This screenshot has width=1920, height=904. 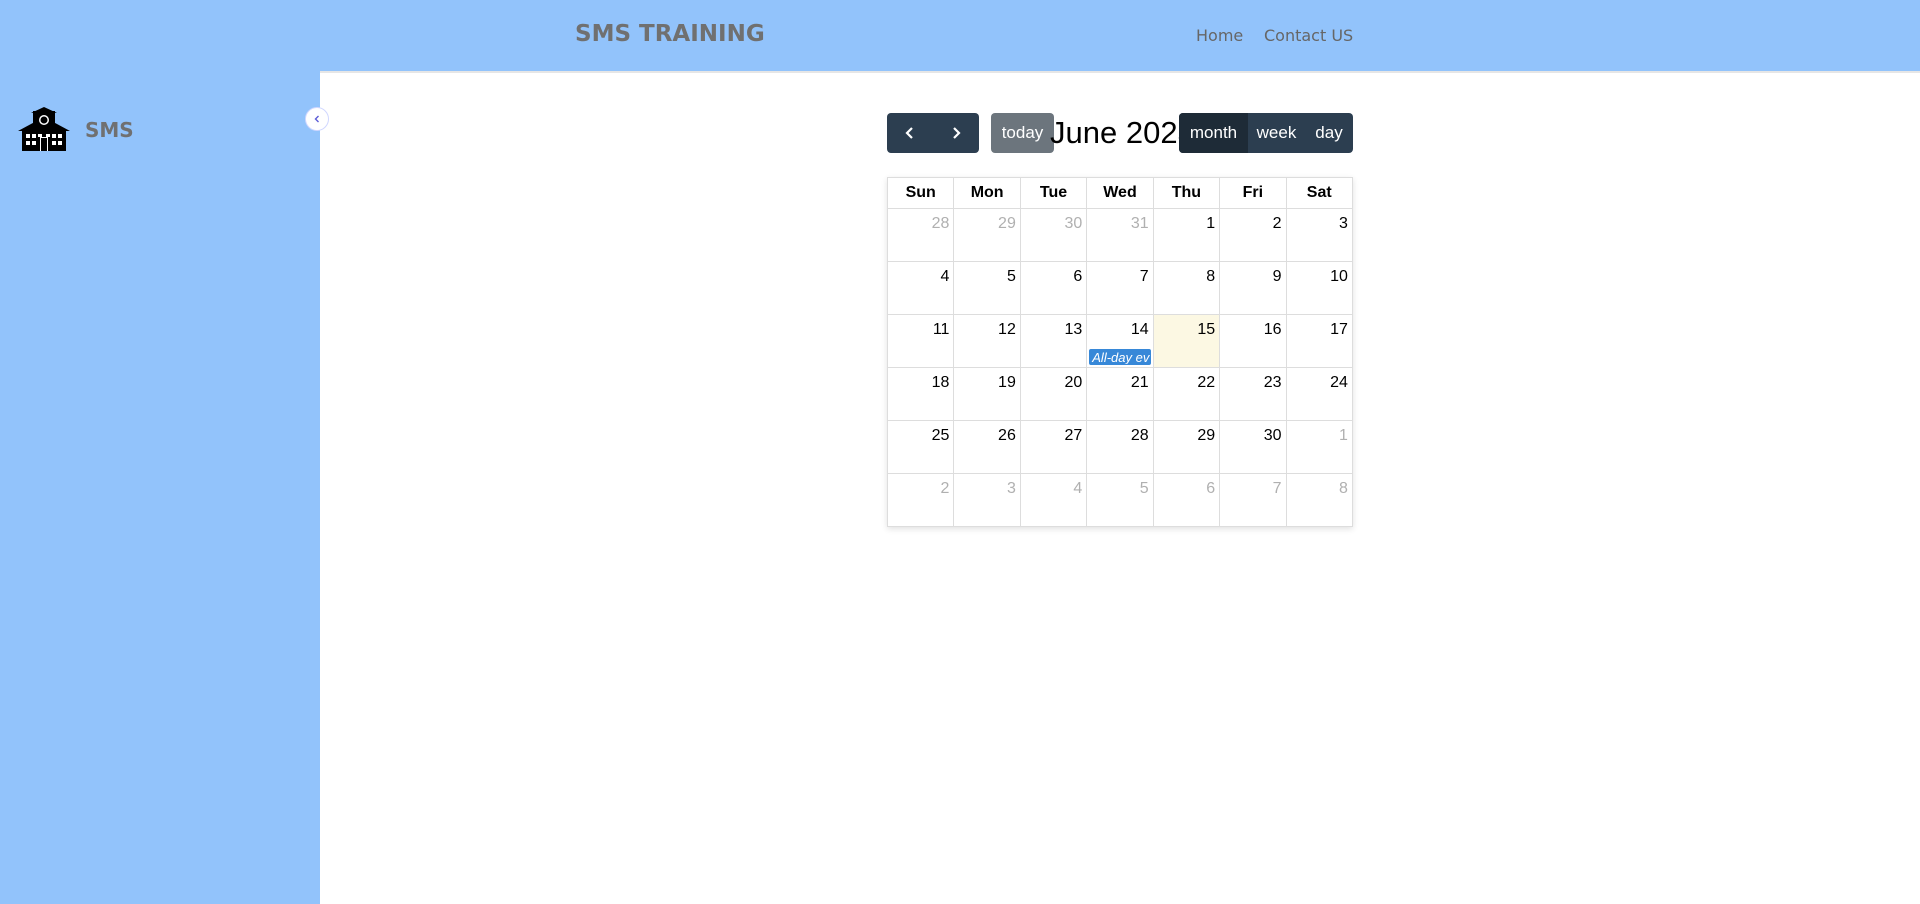 I want to click on day-cell: 31, so click(x=1120, y=235).